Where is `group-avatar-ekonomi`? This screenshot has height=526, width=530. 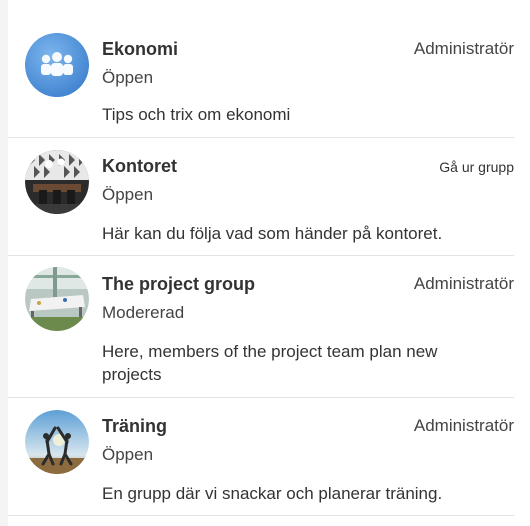
group-avatar-ekonomi is located at coordinates (57, 65).